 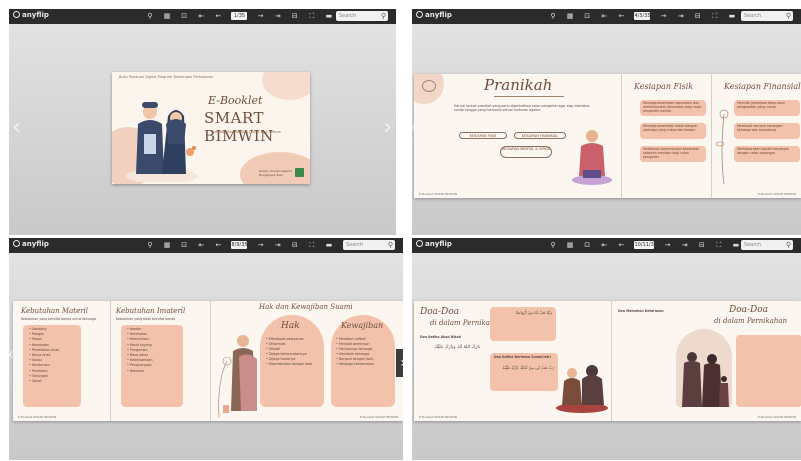 What do you see at coordinates (540, 135) in the screenshot?
I see `pill-kesiapan-finansial: KESIAPAN FINANSIAL` at bounding box center [540, 135].